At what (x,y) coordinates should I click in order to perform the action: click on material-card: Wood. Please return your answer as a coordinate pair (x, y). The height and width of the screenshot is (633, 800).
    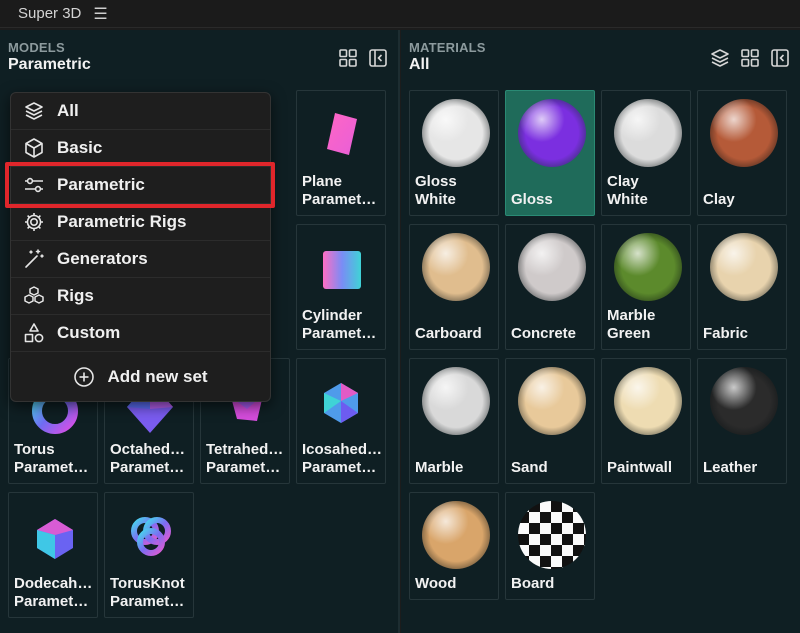
    Looking at the image, I should click on (454, 546).